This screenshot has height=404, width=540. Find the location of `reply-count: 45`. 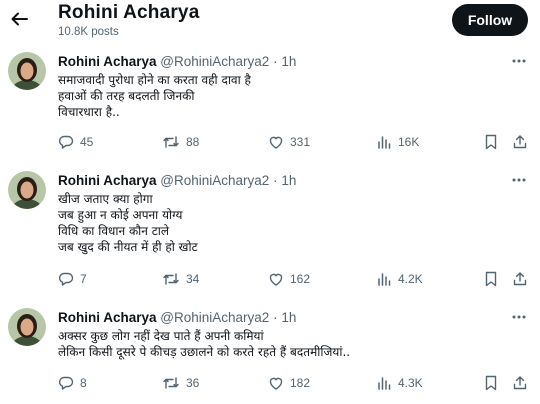

reply-count: 45 is located at coordinates (87, 142).